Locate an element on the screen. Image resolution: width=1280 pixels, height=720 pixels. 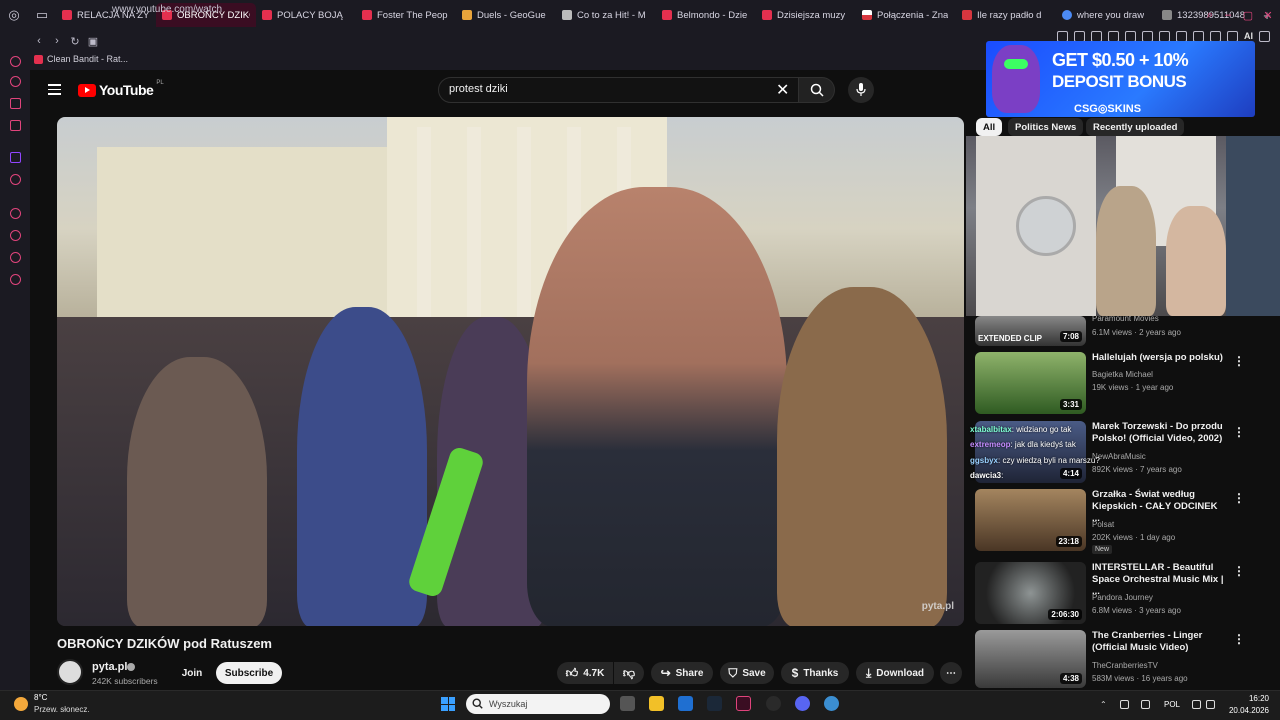
chip-recently-uploaded: Recently uploaded is located at coordinates (1135, 127).